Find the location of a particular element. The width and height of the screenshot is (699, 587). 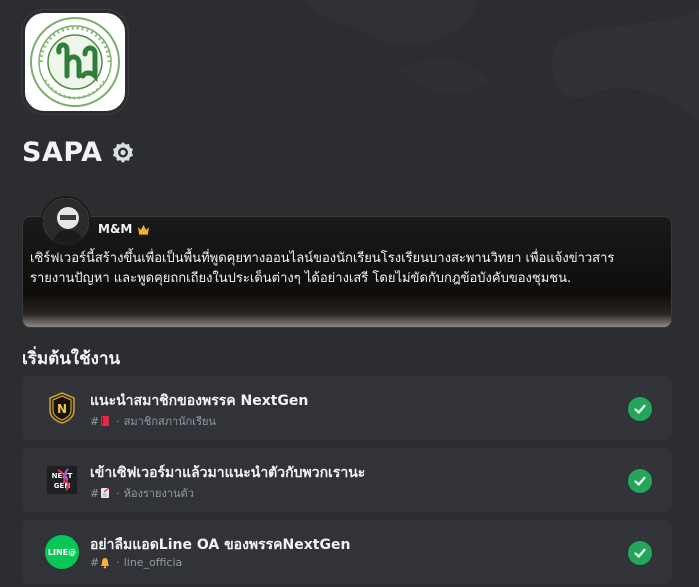

onboarding-heading: เริ่มต้นใช้งาน is located at coordinates (71, 359).